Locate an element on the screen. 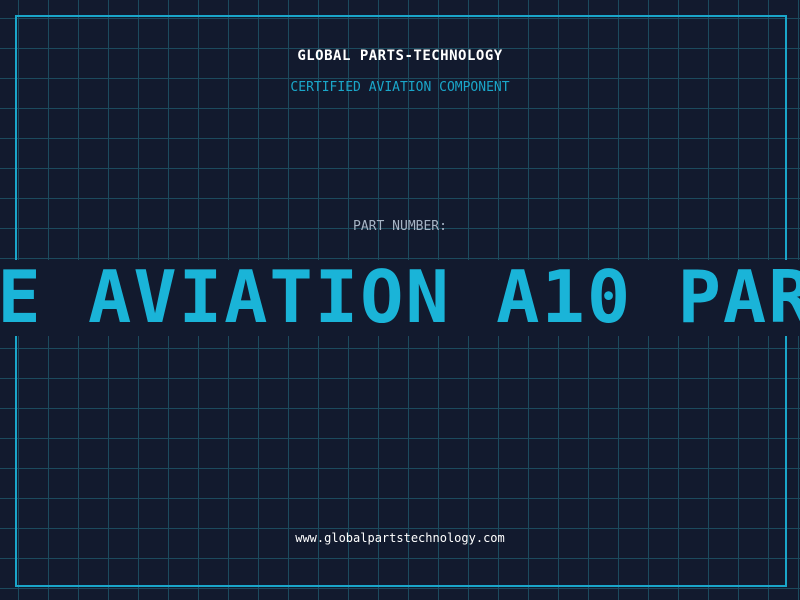 The width and height of the screenshot is (800, 600). website-url: www.globalpartstechnology.com is located at coordinates (400, 538).